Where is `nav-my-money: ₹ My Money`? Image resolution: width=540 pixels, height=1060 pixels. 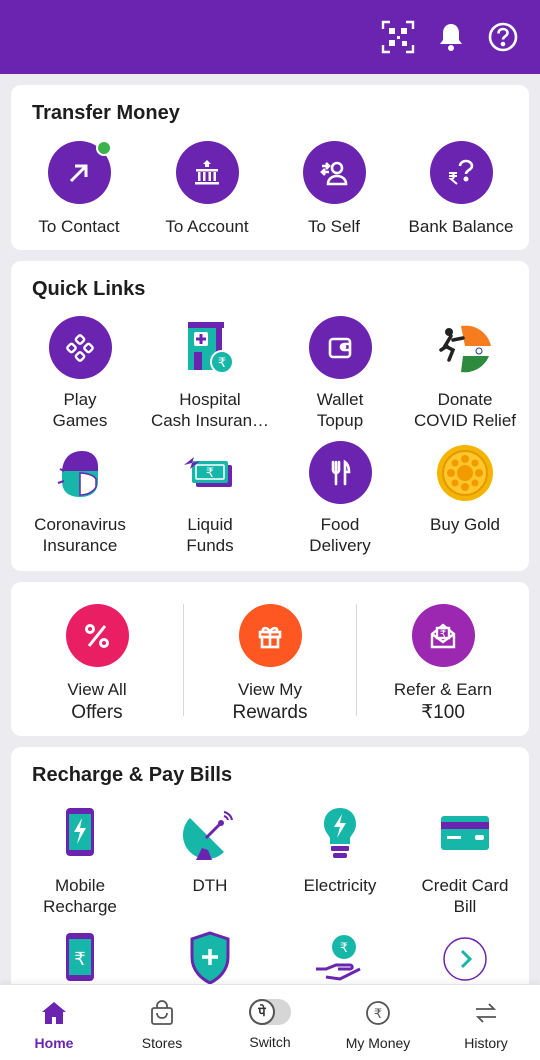
nav-my-money: ₹ My Money is located at coordinates (378, 1022).